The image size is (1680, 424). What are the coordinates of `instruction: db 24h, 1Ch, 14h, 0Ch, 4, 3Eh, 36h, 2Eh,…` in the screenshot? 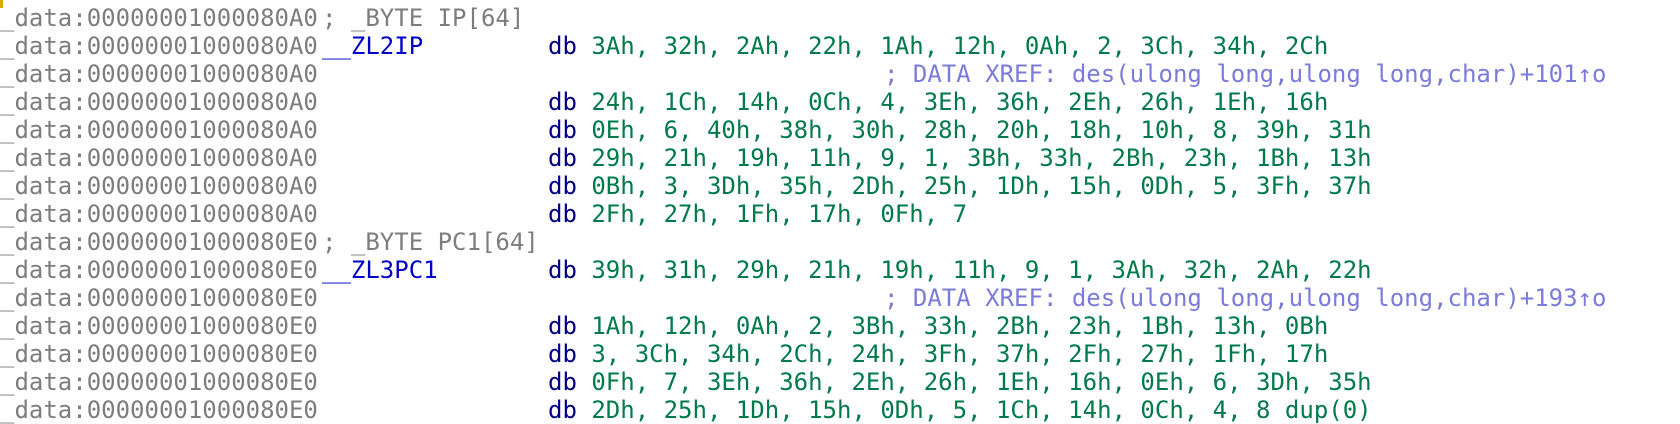 It's located at (938, 102).